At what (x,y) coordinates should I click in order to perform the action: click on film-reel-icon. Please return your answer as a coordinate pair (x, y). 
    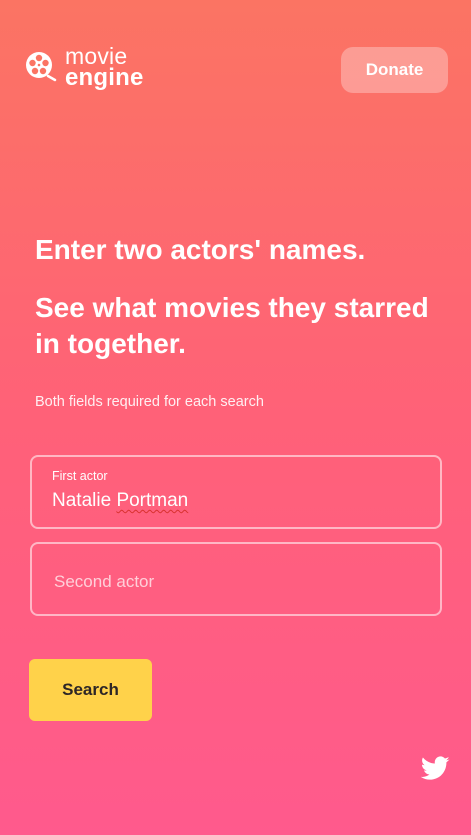
    Looking at the image, I should click on (41, 67).